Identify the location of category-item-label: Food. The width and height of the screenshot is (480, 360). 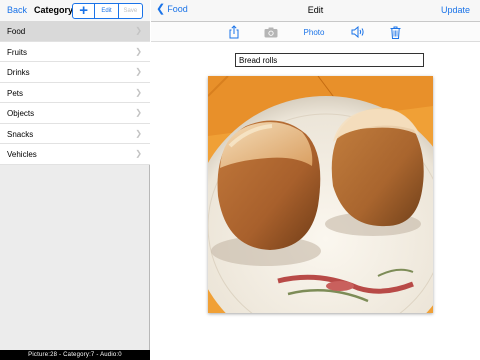
(16, 31).